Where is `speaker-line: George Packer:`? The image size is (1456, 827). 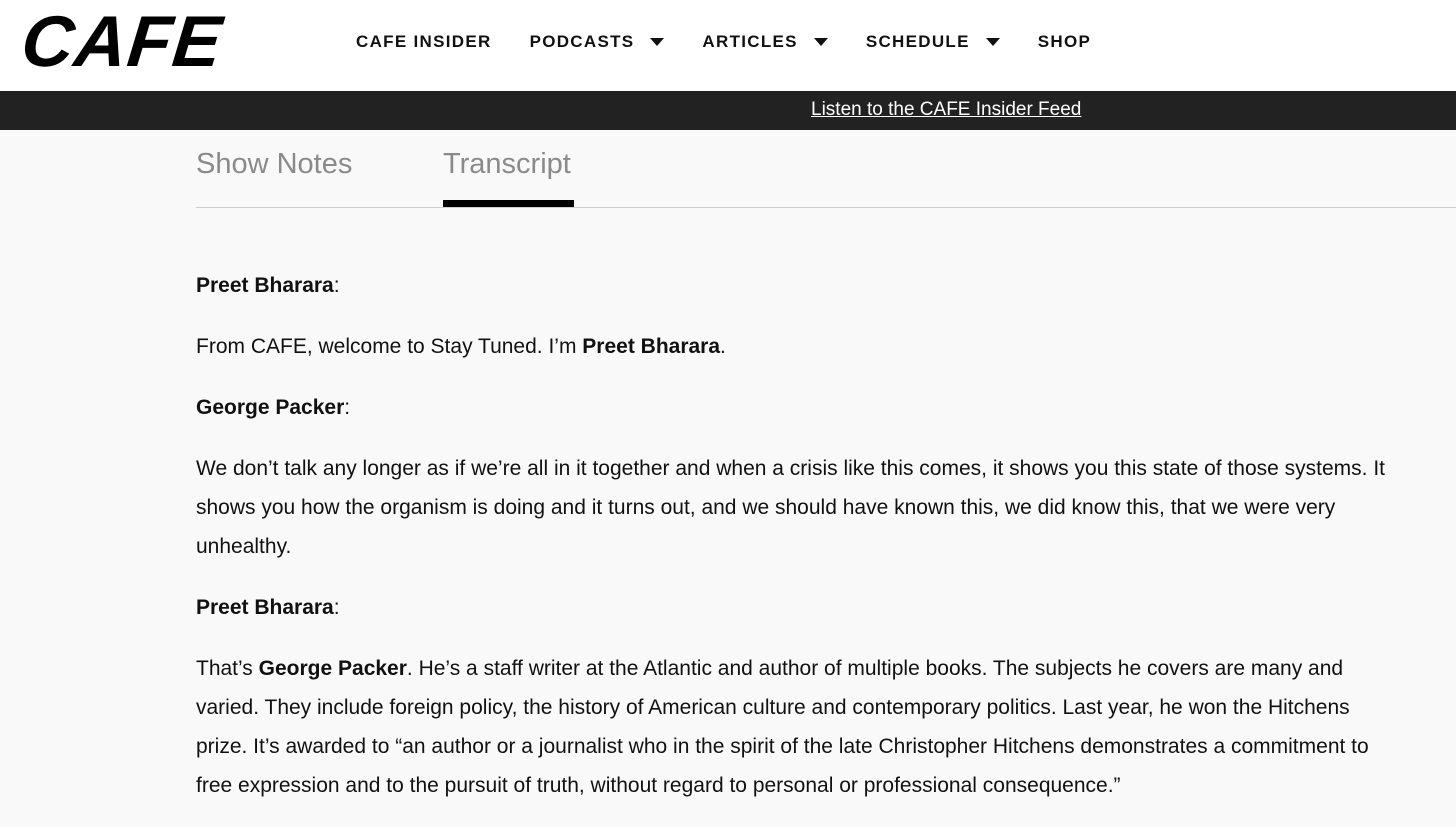
speaker-line: George Packer: is located at coordinates (826, 407).